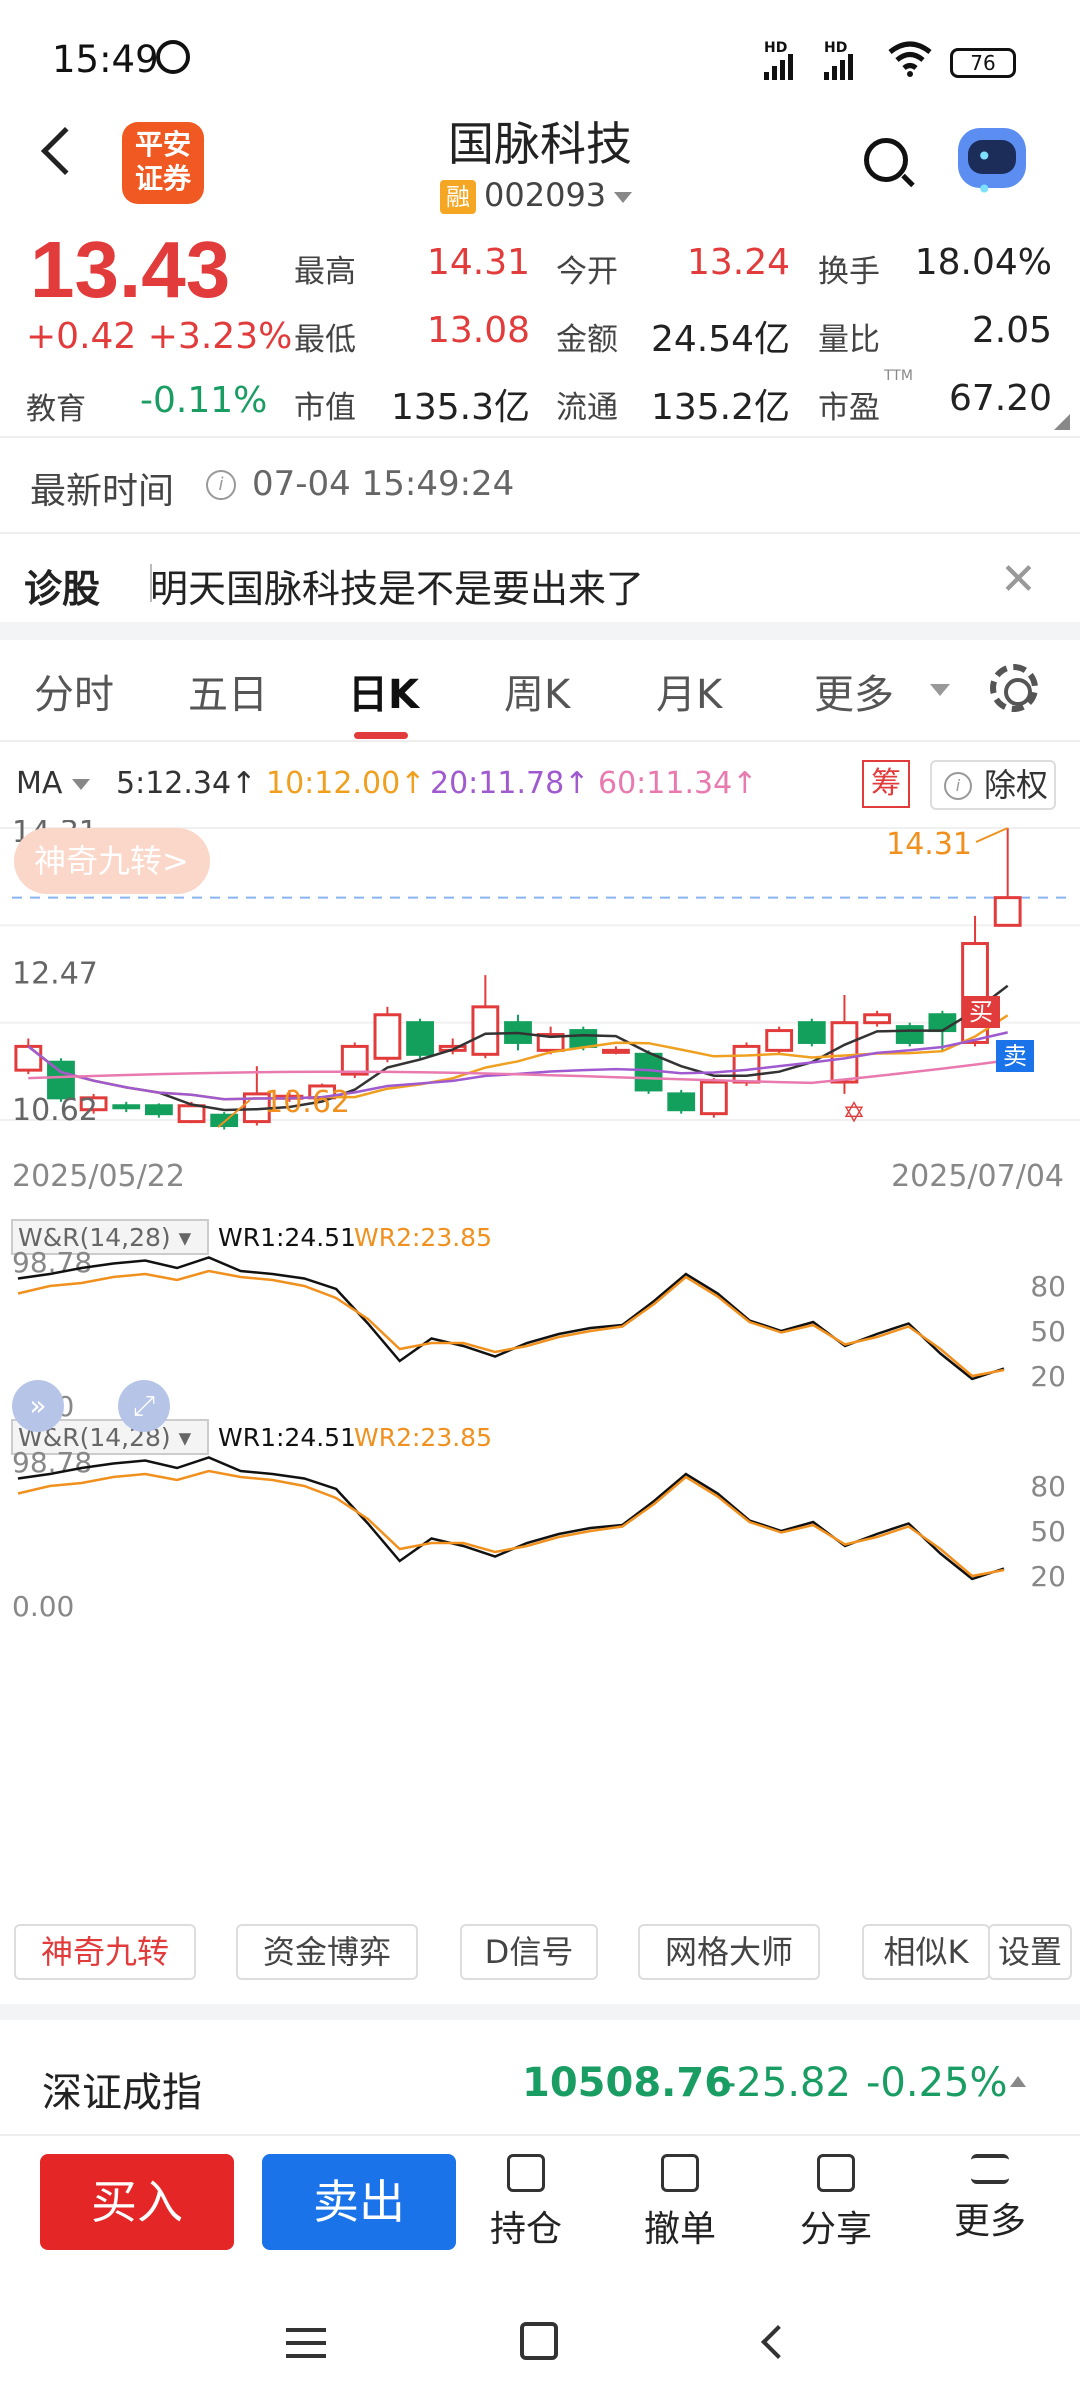 The height and width of the screenshot is (2400, 1080). I want to click on y-tick-label: 12.47, so click(55, 974).